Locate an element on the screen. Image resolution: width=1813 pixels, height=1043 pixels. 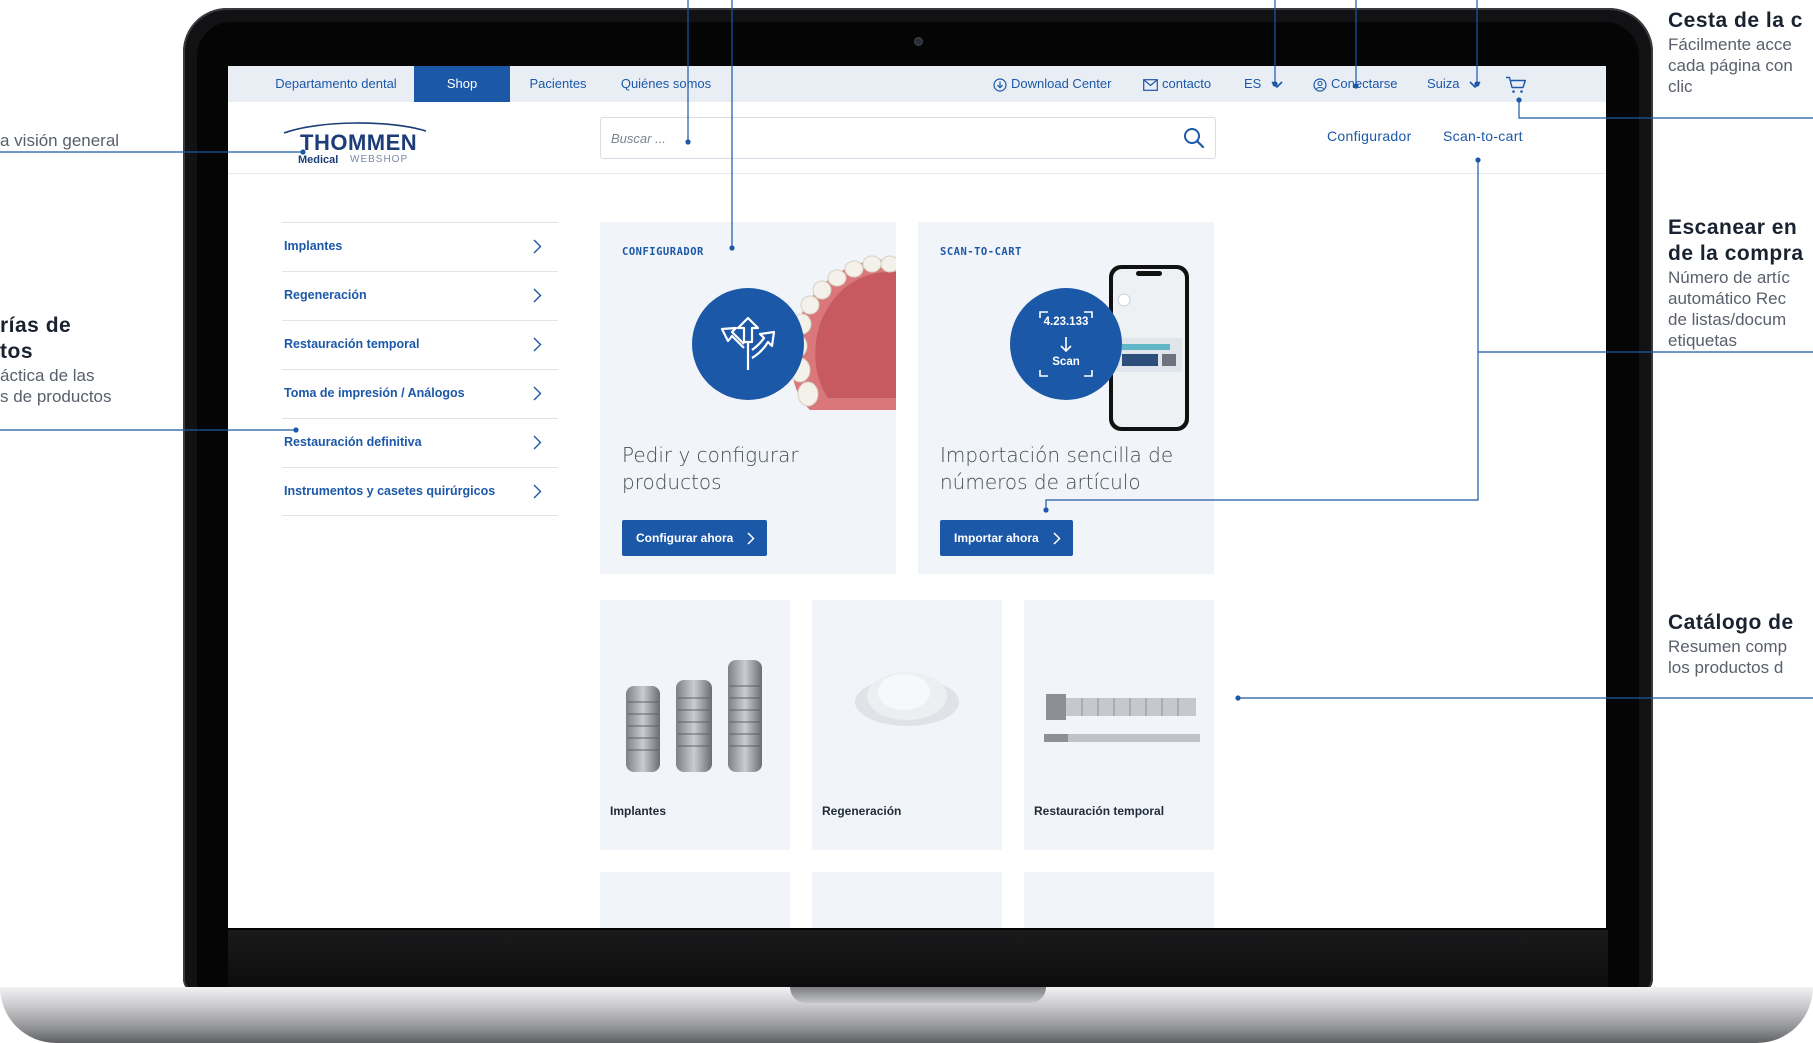
annotation-categories-desc-1: áctica de las is located at coordinates (47, 375).